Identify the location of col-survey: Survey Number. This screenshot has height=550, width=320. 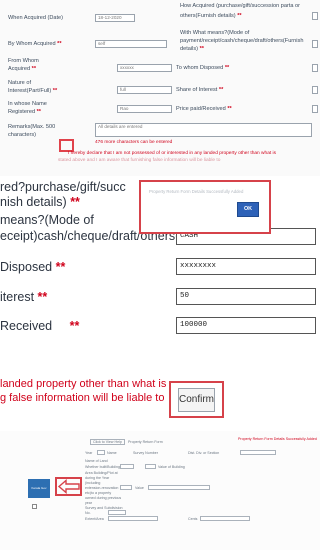
(145, 453).